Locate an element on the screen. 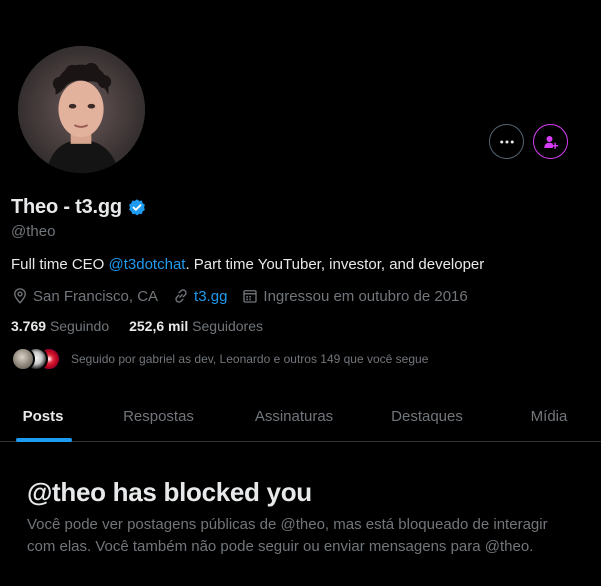 The height and width of the screenshot is (586, 601). followers-label: Seguidores is located at coordinates (227, 326).